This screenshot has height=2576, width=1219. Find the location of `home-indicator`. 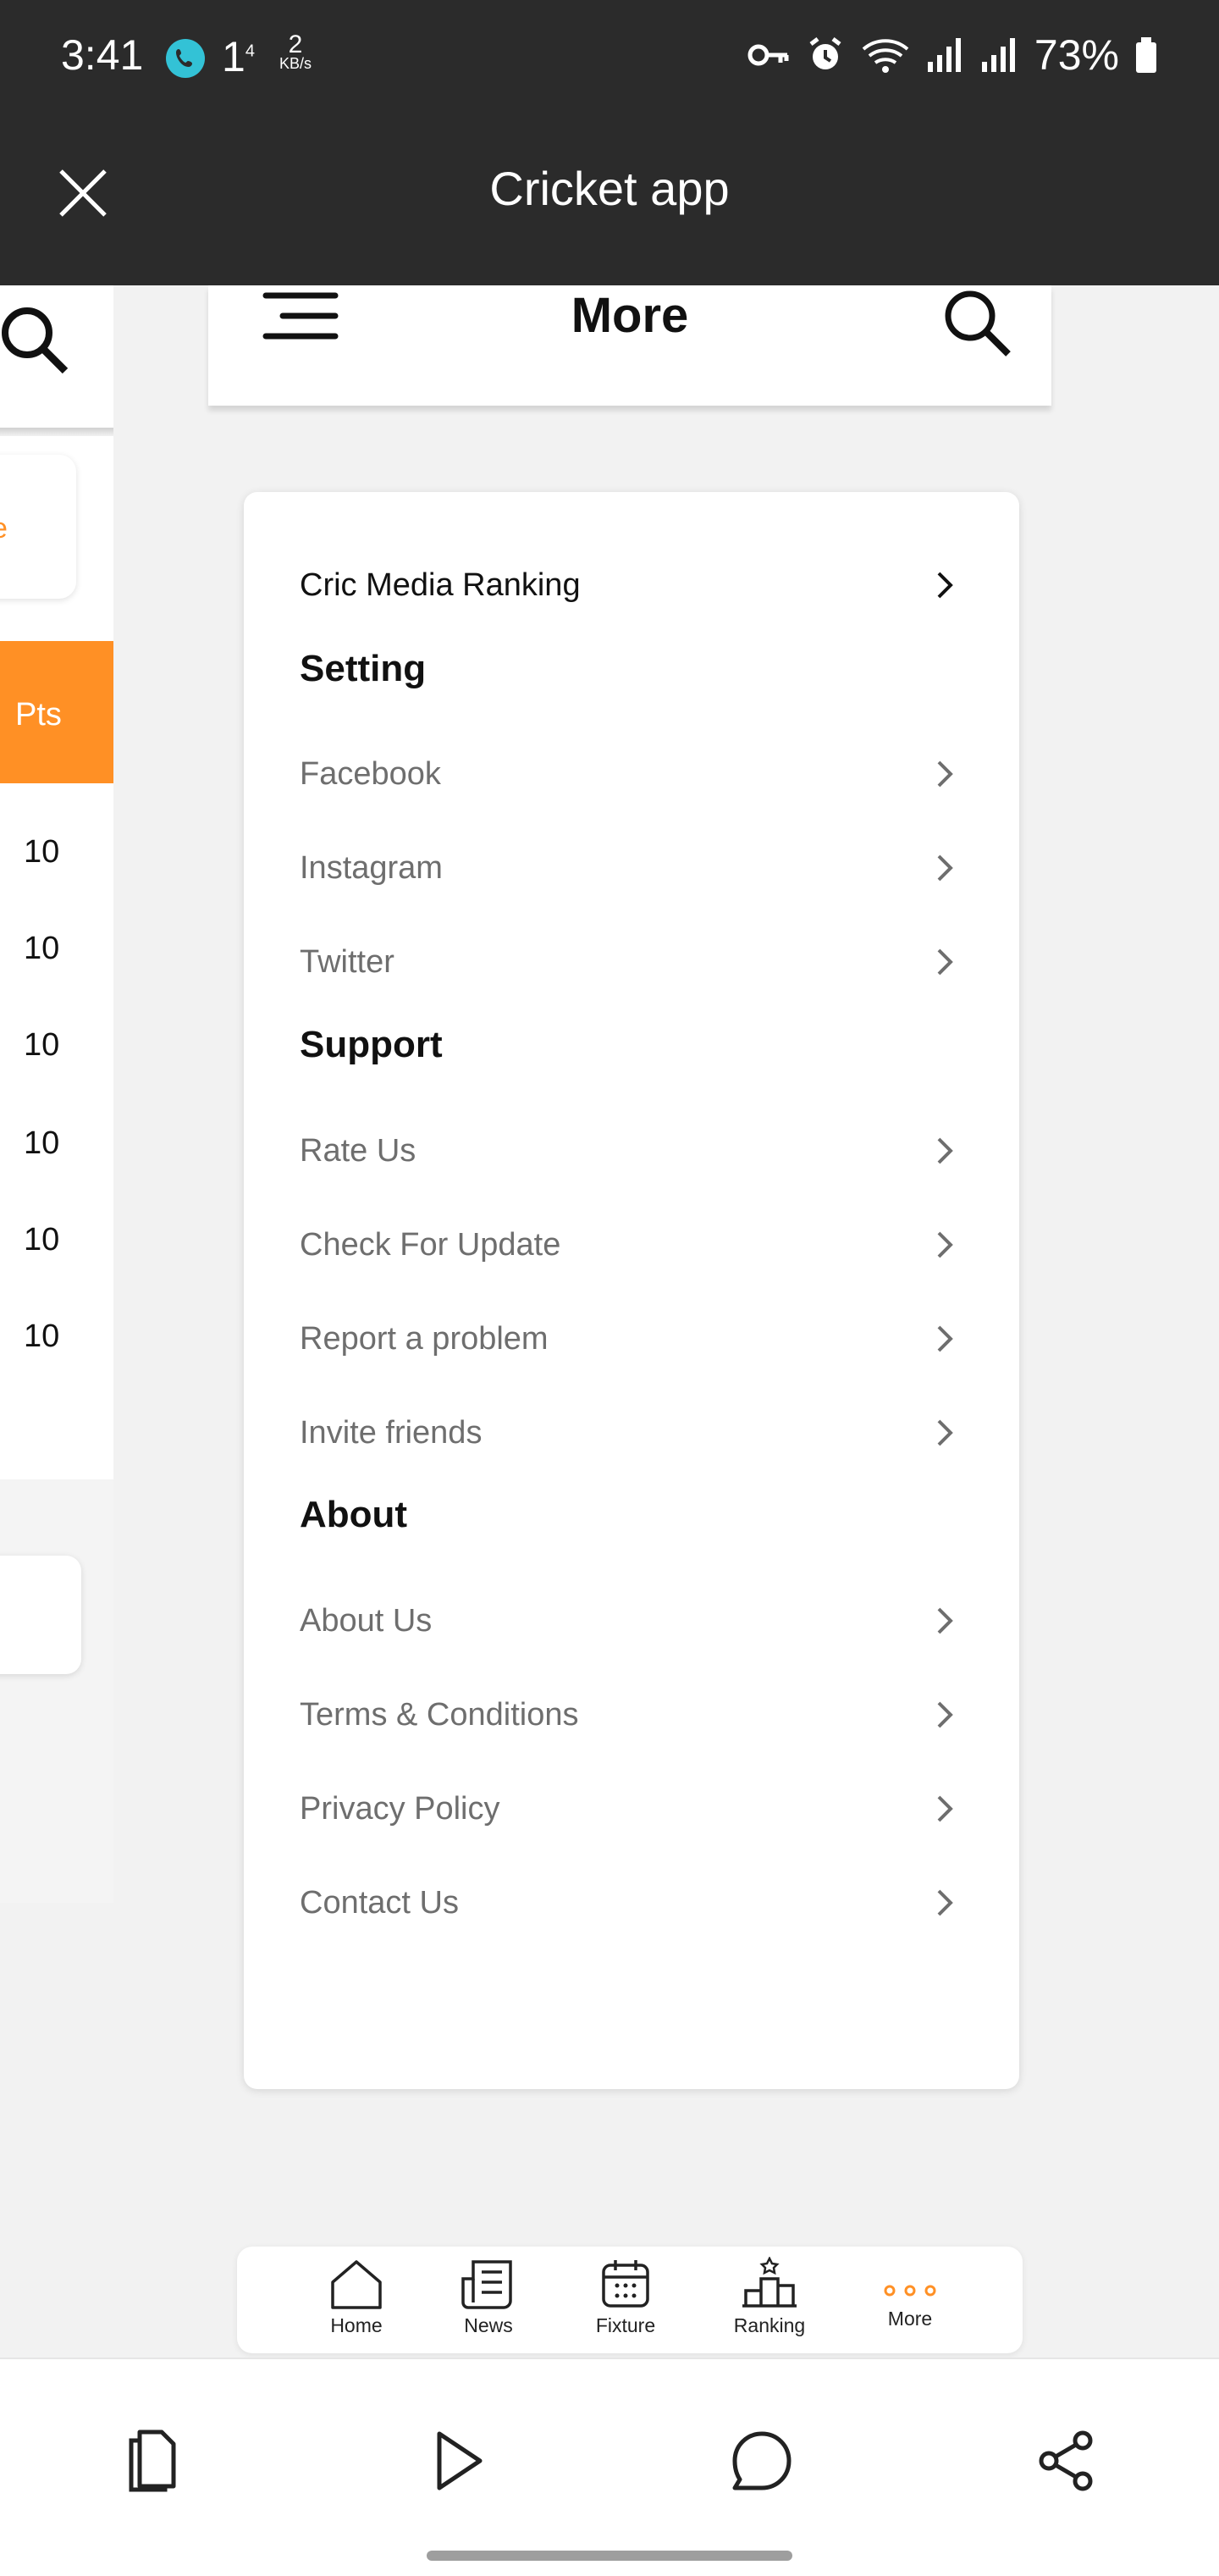

home-indicator is located at coordinates (609, 2556).